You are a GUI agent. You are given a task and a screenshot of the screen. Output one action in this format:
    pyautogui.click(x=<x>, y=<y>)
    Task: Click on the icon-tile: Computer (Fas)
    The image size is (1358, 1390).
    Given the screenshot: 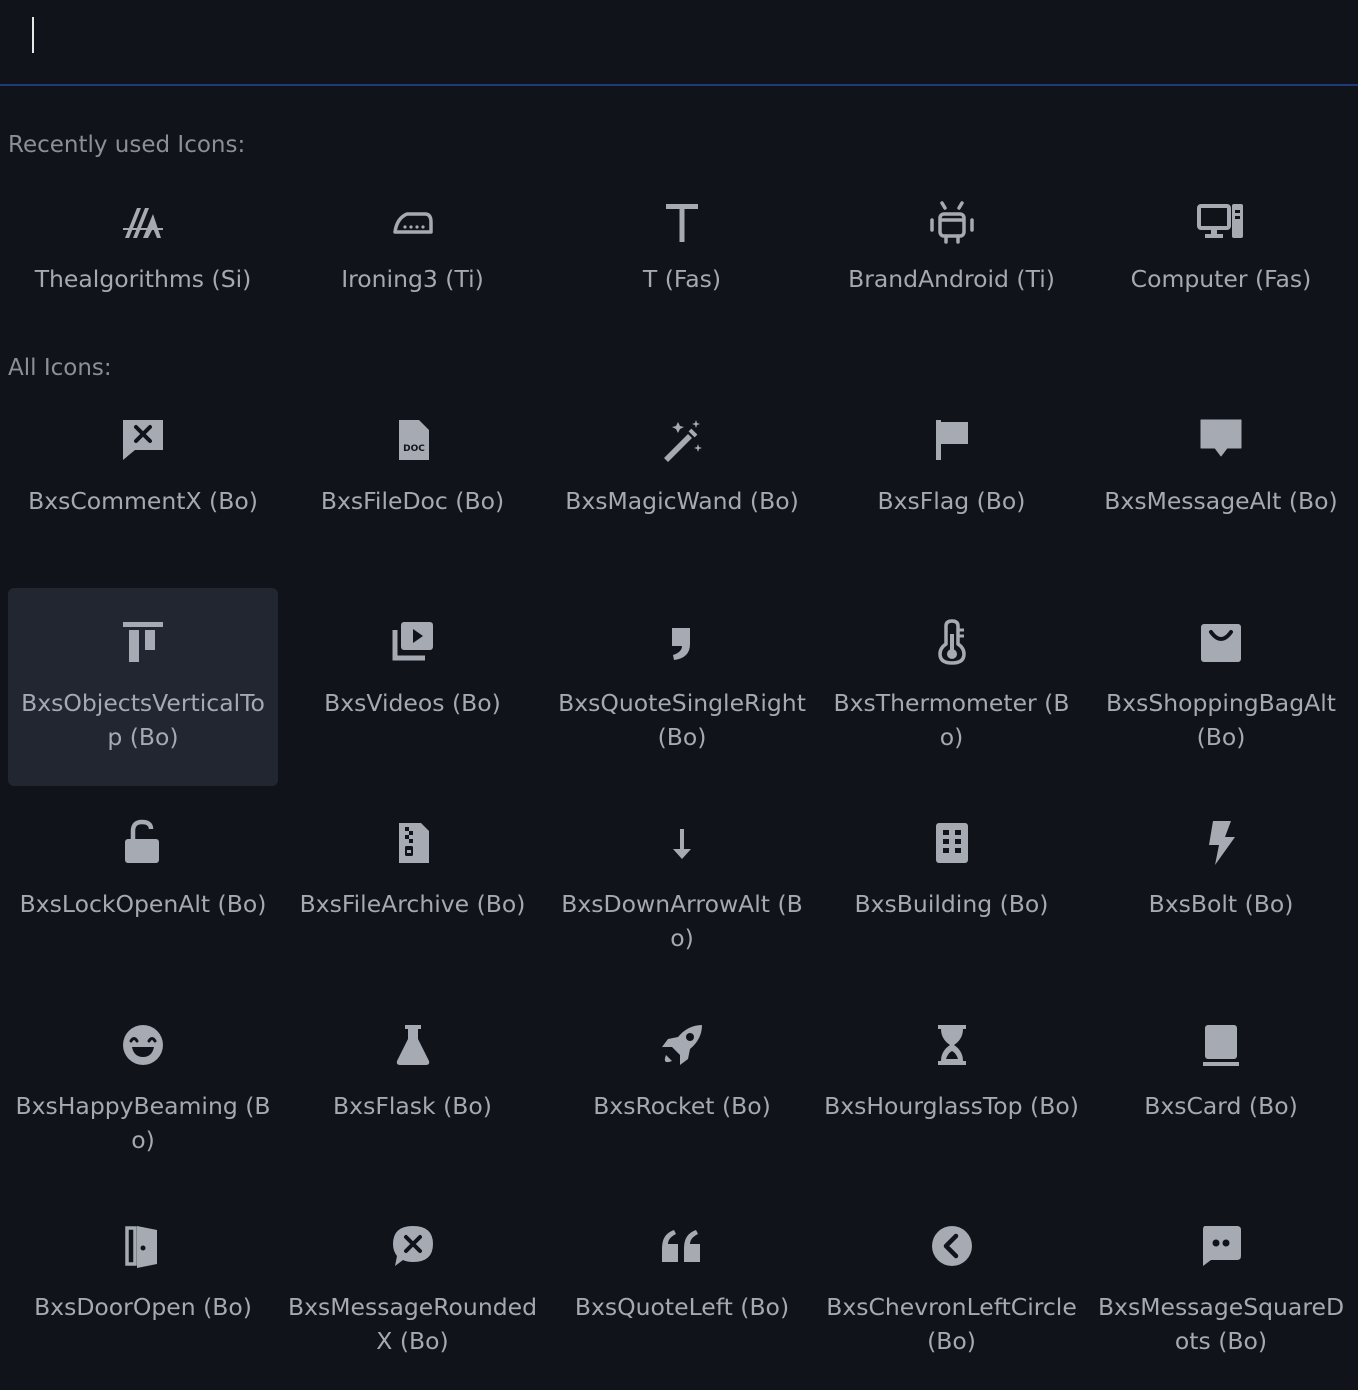 What is the action you would take?
    pyautogui.click(x=1221, y=289)
    